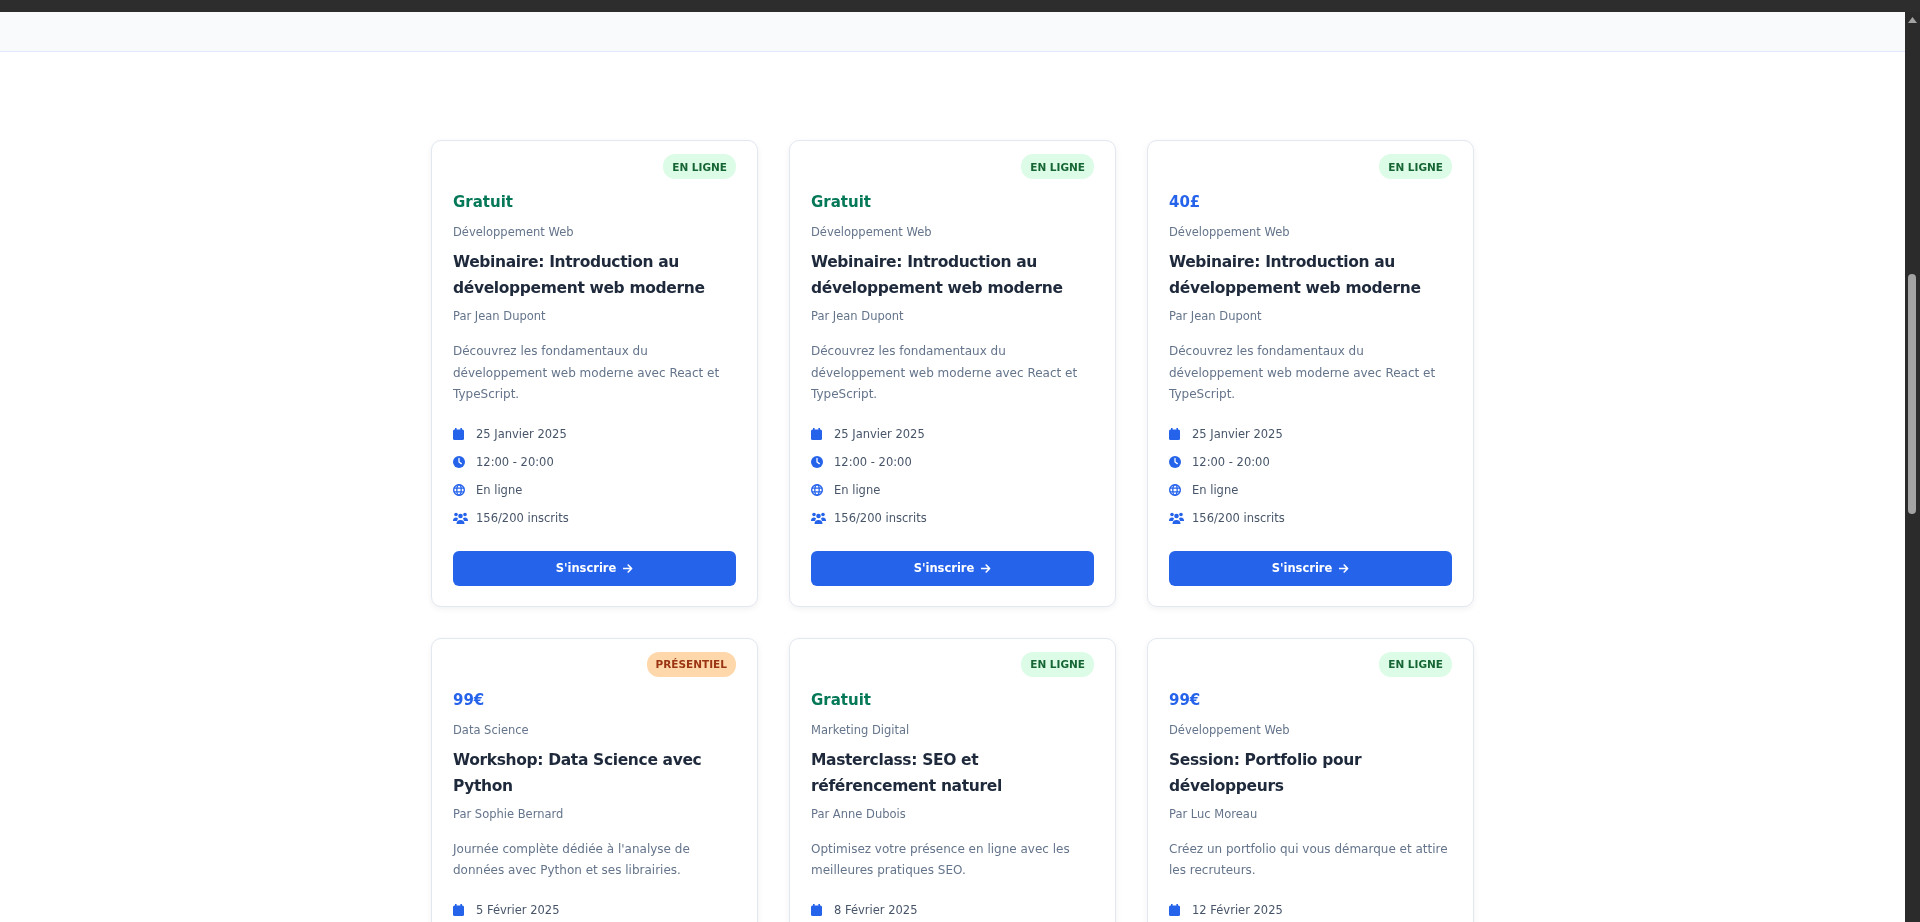 This screenshot has width=1920, height=922. Describe the element at coordinates (859, 814) in the screenshot. I see `author-name: Par Anne Dubois` at that location.